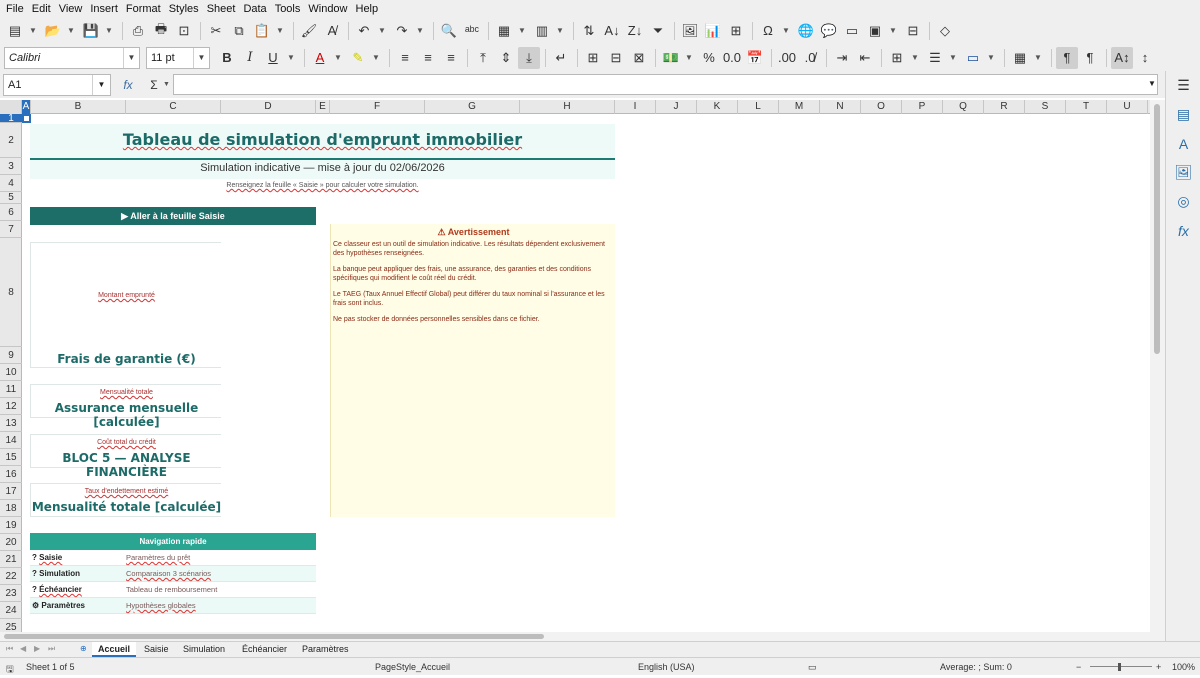  What do you see at coordinates (428, 58) in the screenshot?
I see `align-center-icon: ≡` at bounding box center [428, 58].